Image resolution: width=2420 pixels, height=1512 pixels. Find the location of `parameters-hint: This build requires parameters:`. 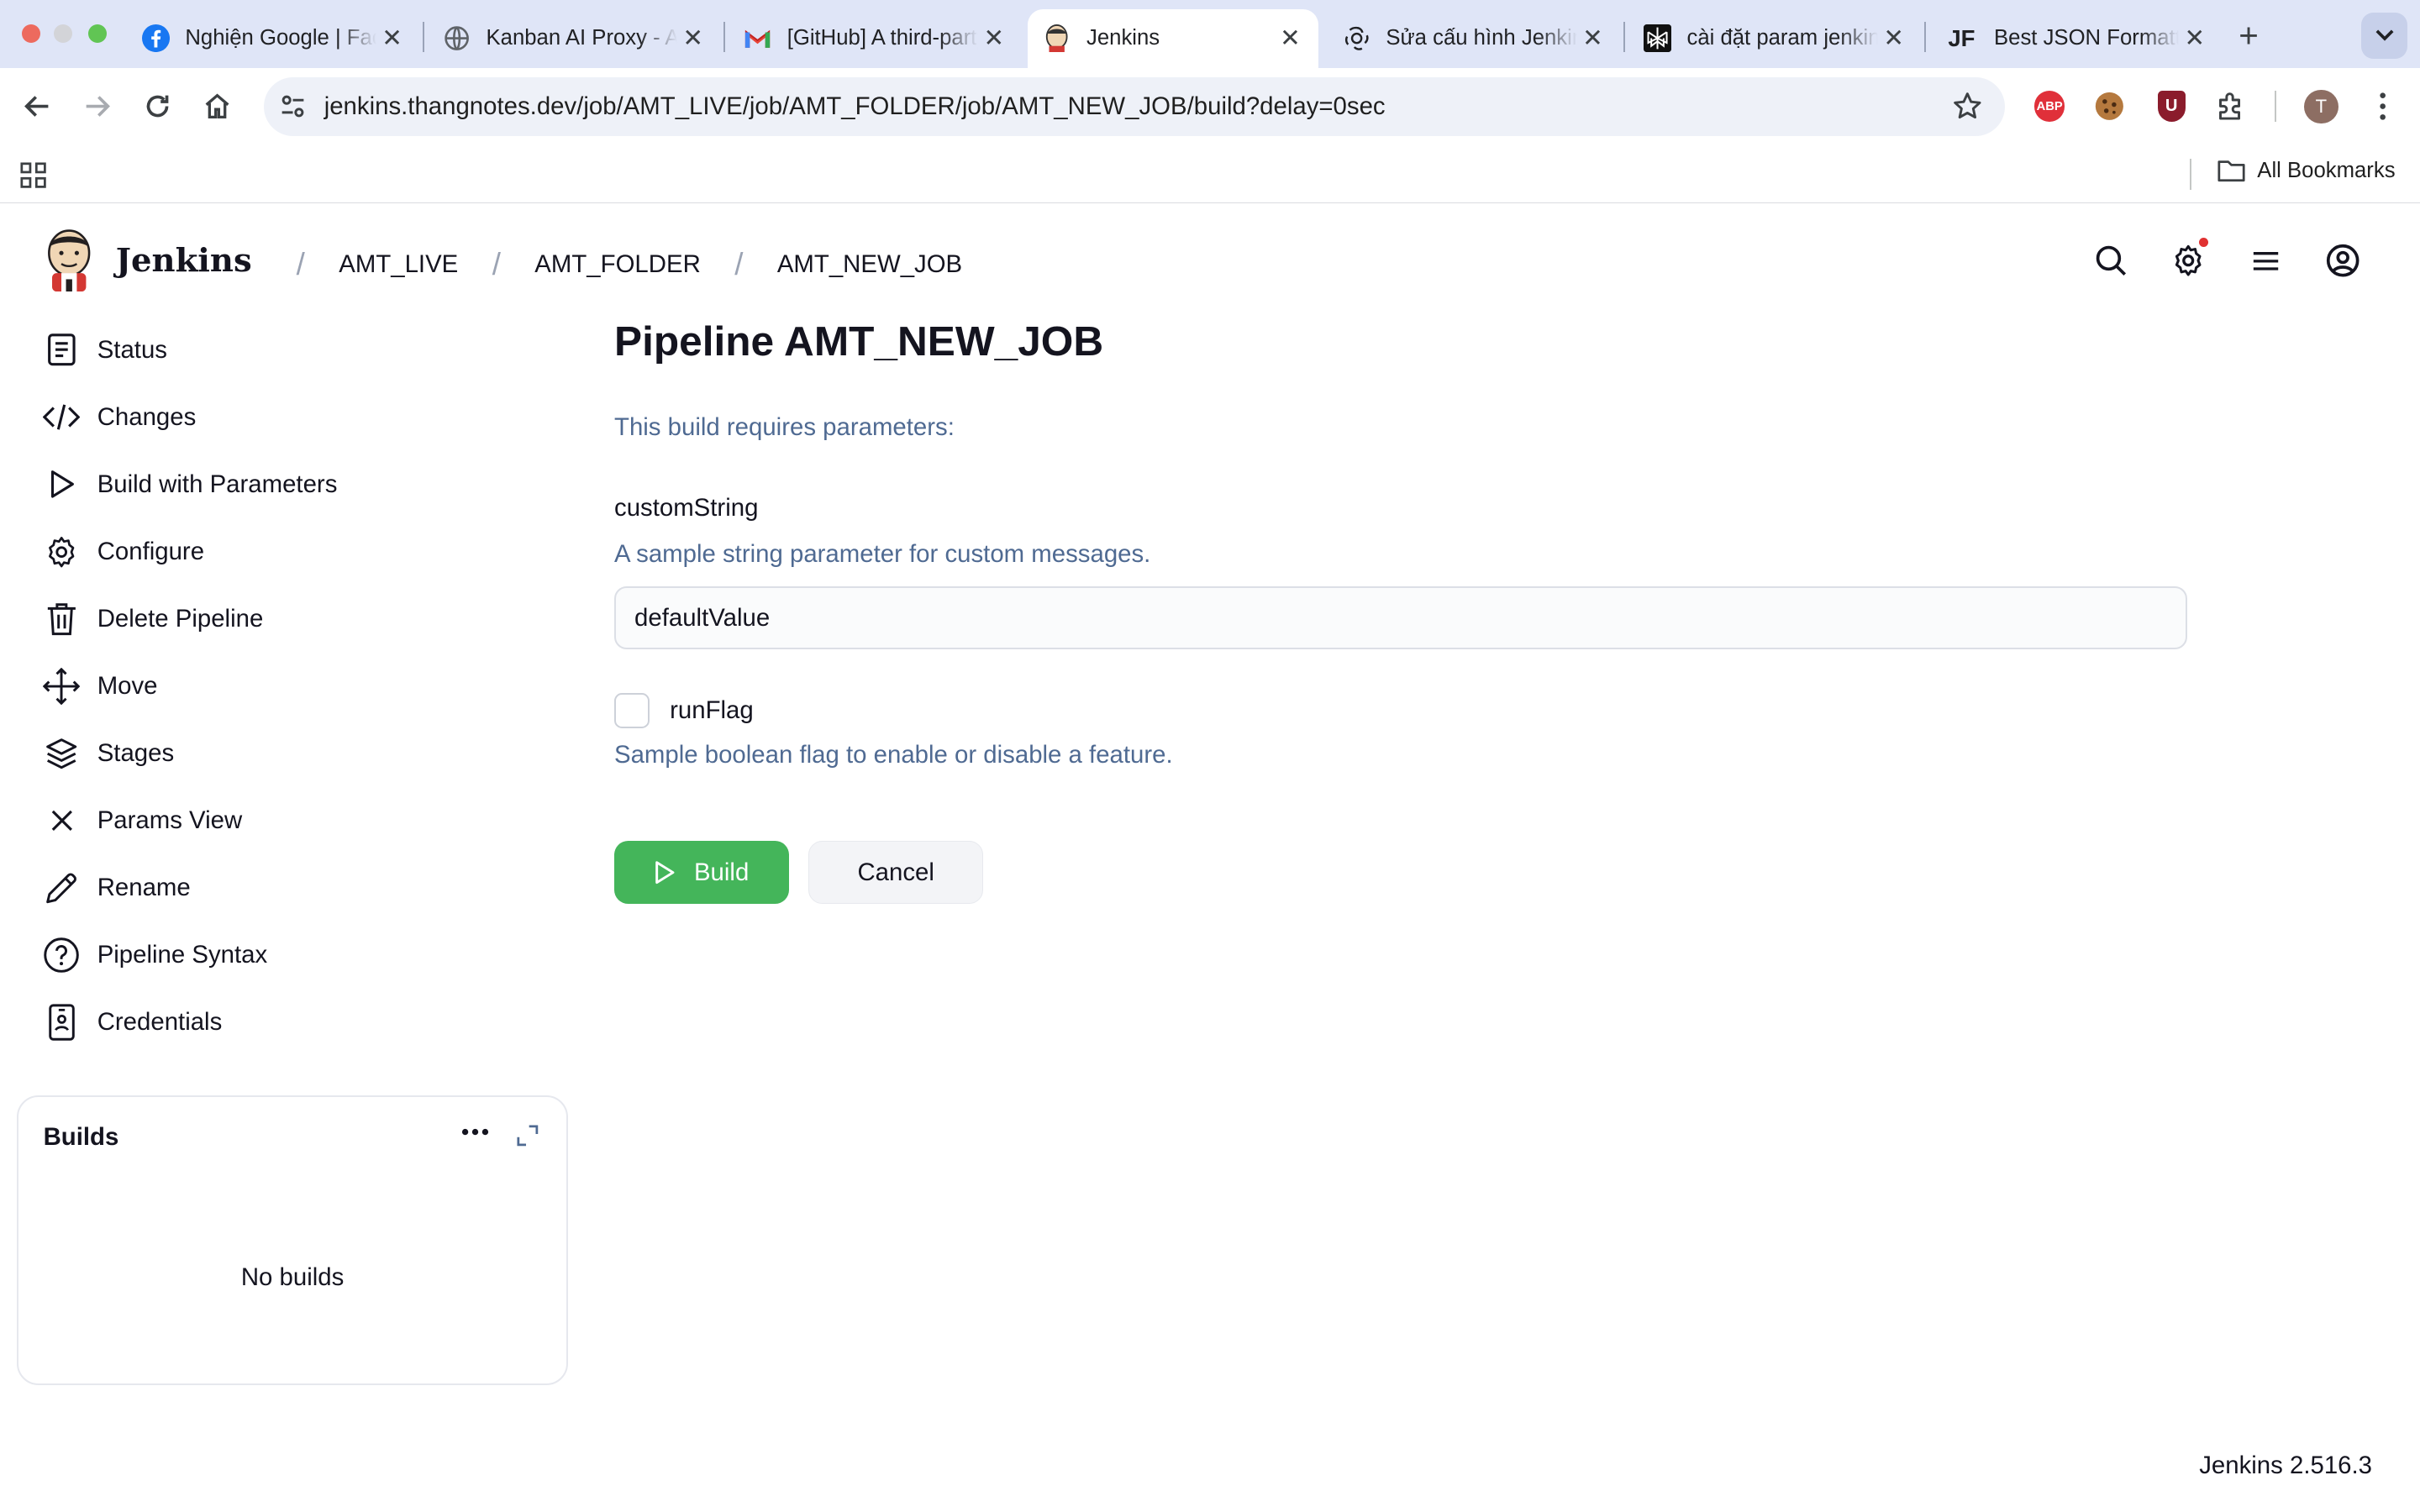

parameters-hint: This build requires parameters: is located at coordinates (784, 427).